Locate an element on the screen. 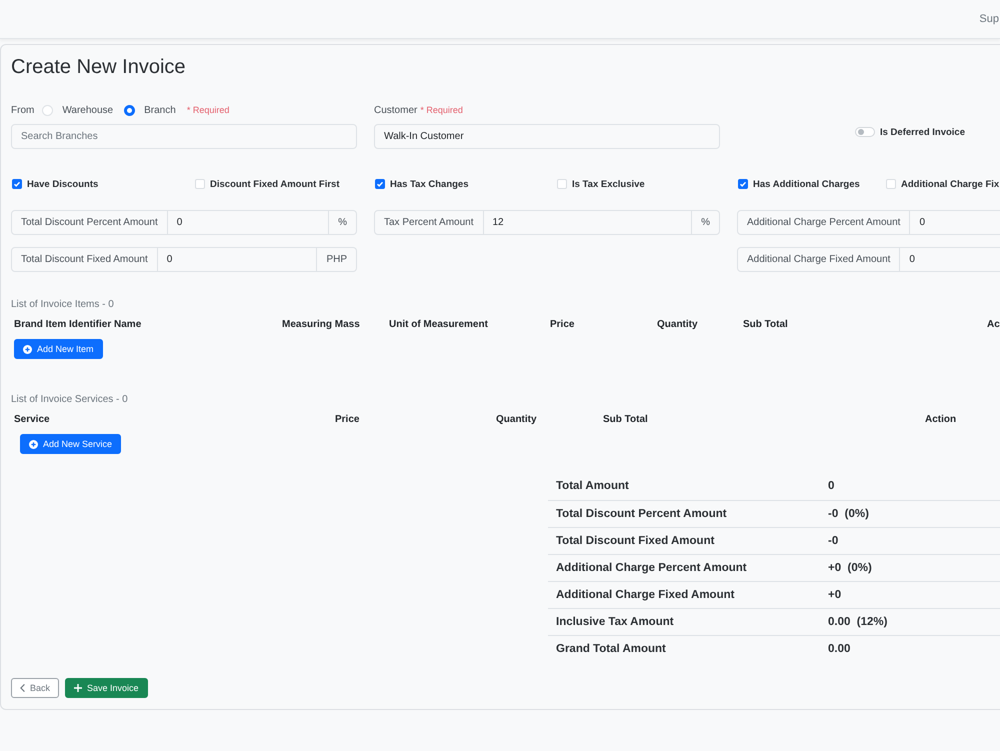  search-field: Search Branches is located at coordinates (184, 136).